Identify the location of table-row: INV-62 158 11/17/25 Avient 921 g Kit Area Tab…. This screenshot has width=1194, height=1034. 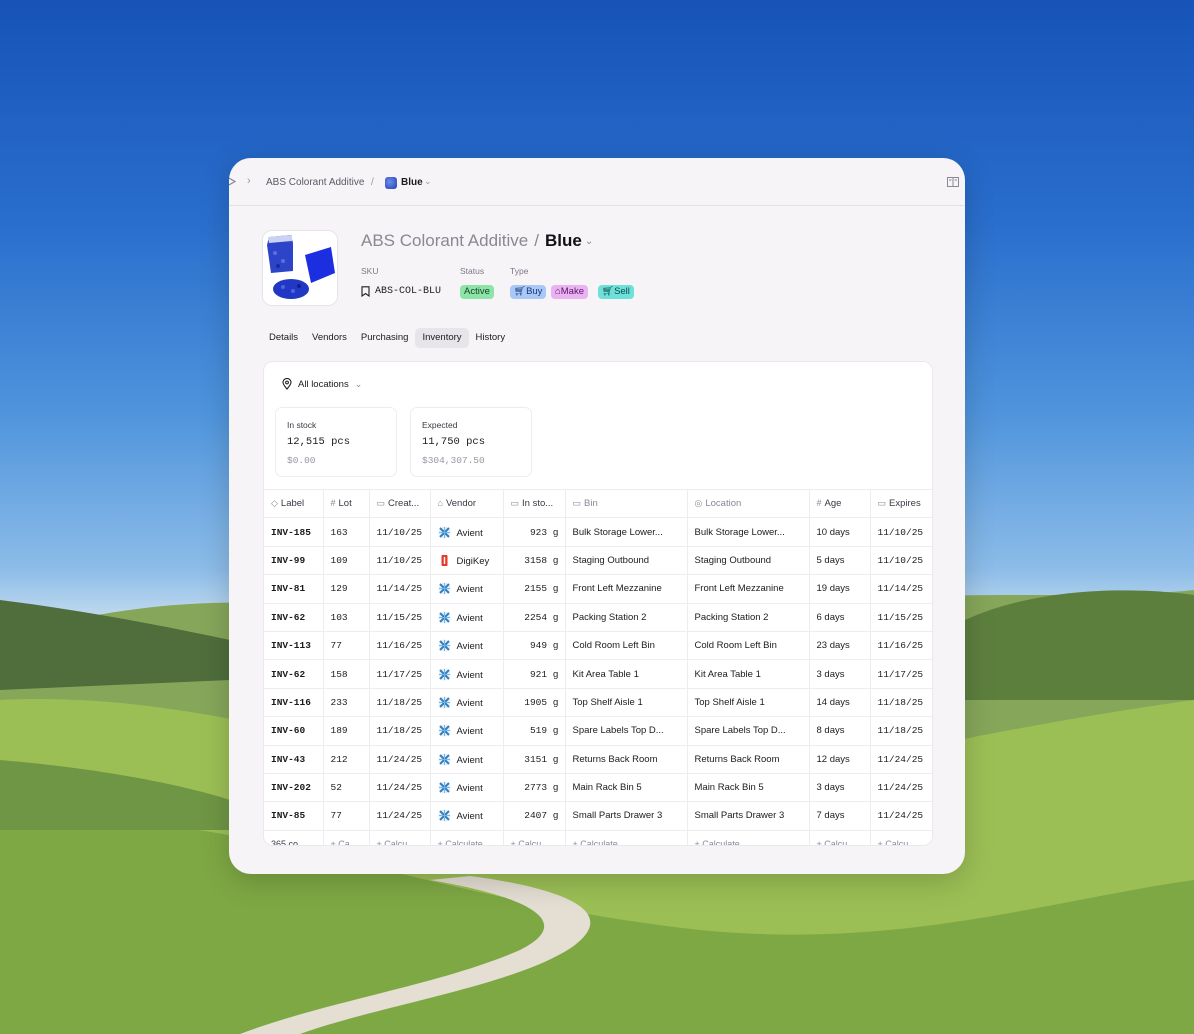
(598, 674).